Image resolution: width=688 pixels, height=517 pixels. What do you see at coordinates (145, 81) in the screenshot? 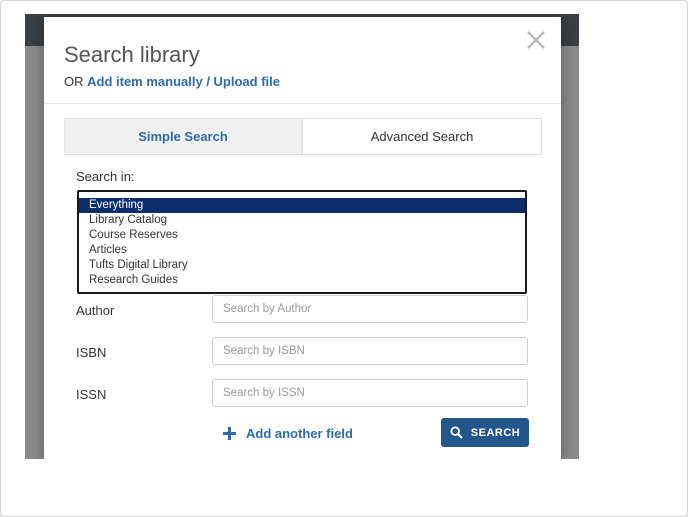
I see `add-item-manually-link: Add item manually` at bounding box center [145, 81].